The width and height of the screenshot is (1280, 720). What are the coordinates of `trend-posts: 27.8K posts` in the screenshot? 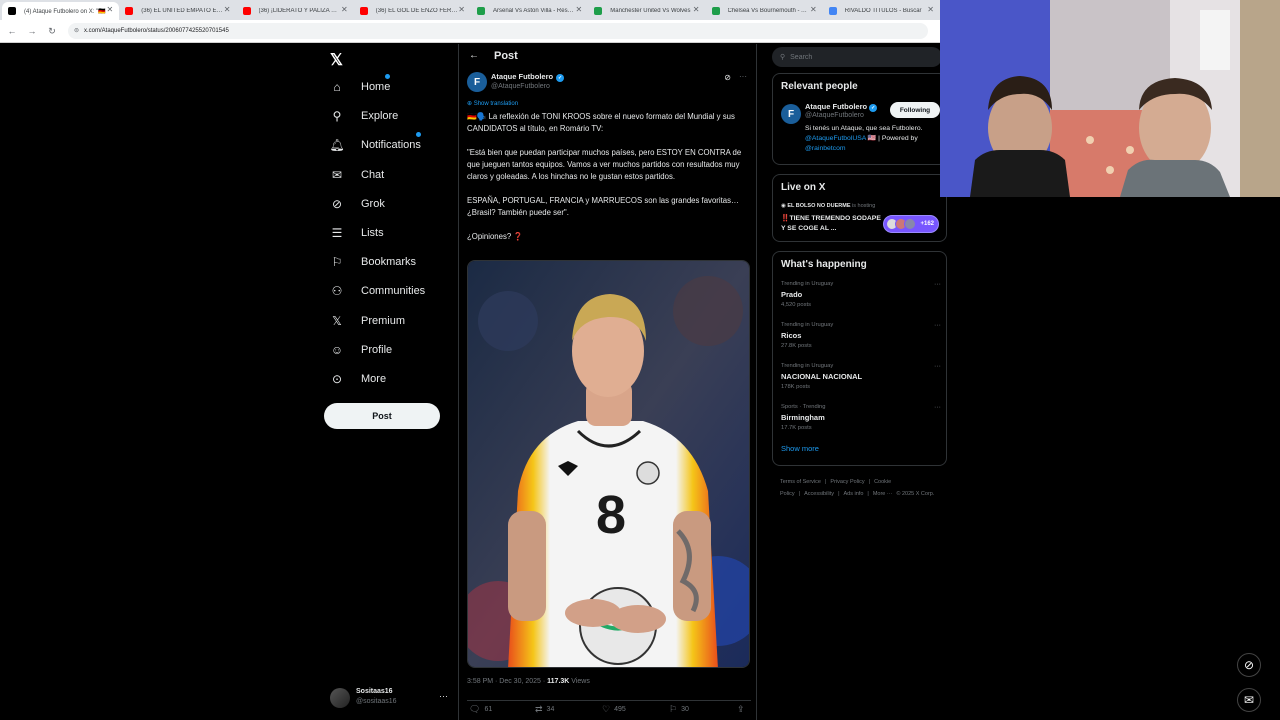 It's located at (796, 346).